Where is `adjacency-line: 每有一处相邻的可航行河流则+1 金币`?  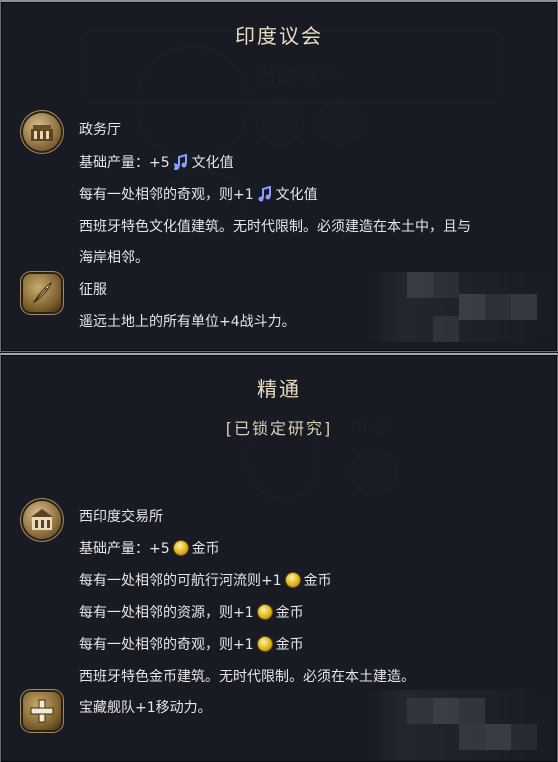 adjacency-line: 每有一处相邻的可航行河流则+1 金币 is located at coordinates (205, 581).